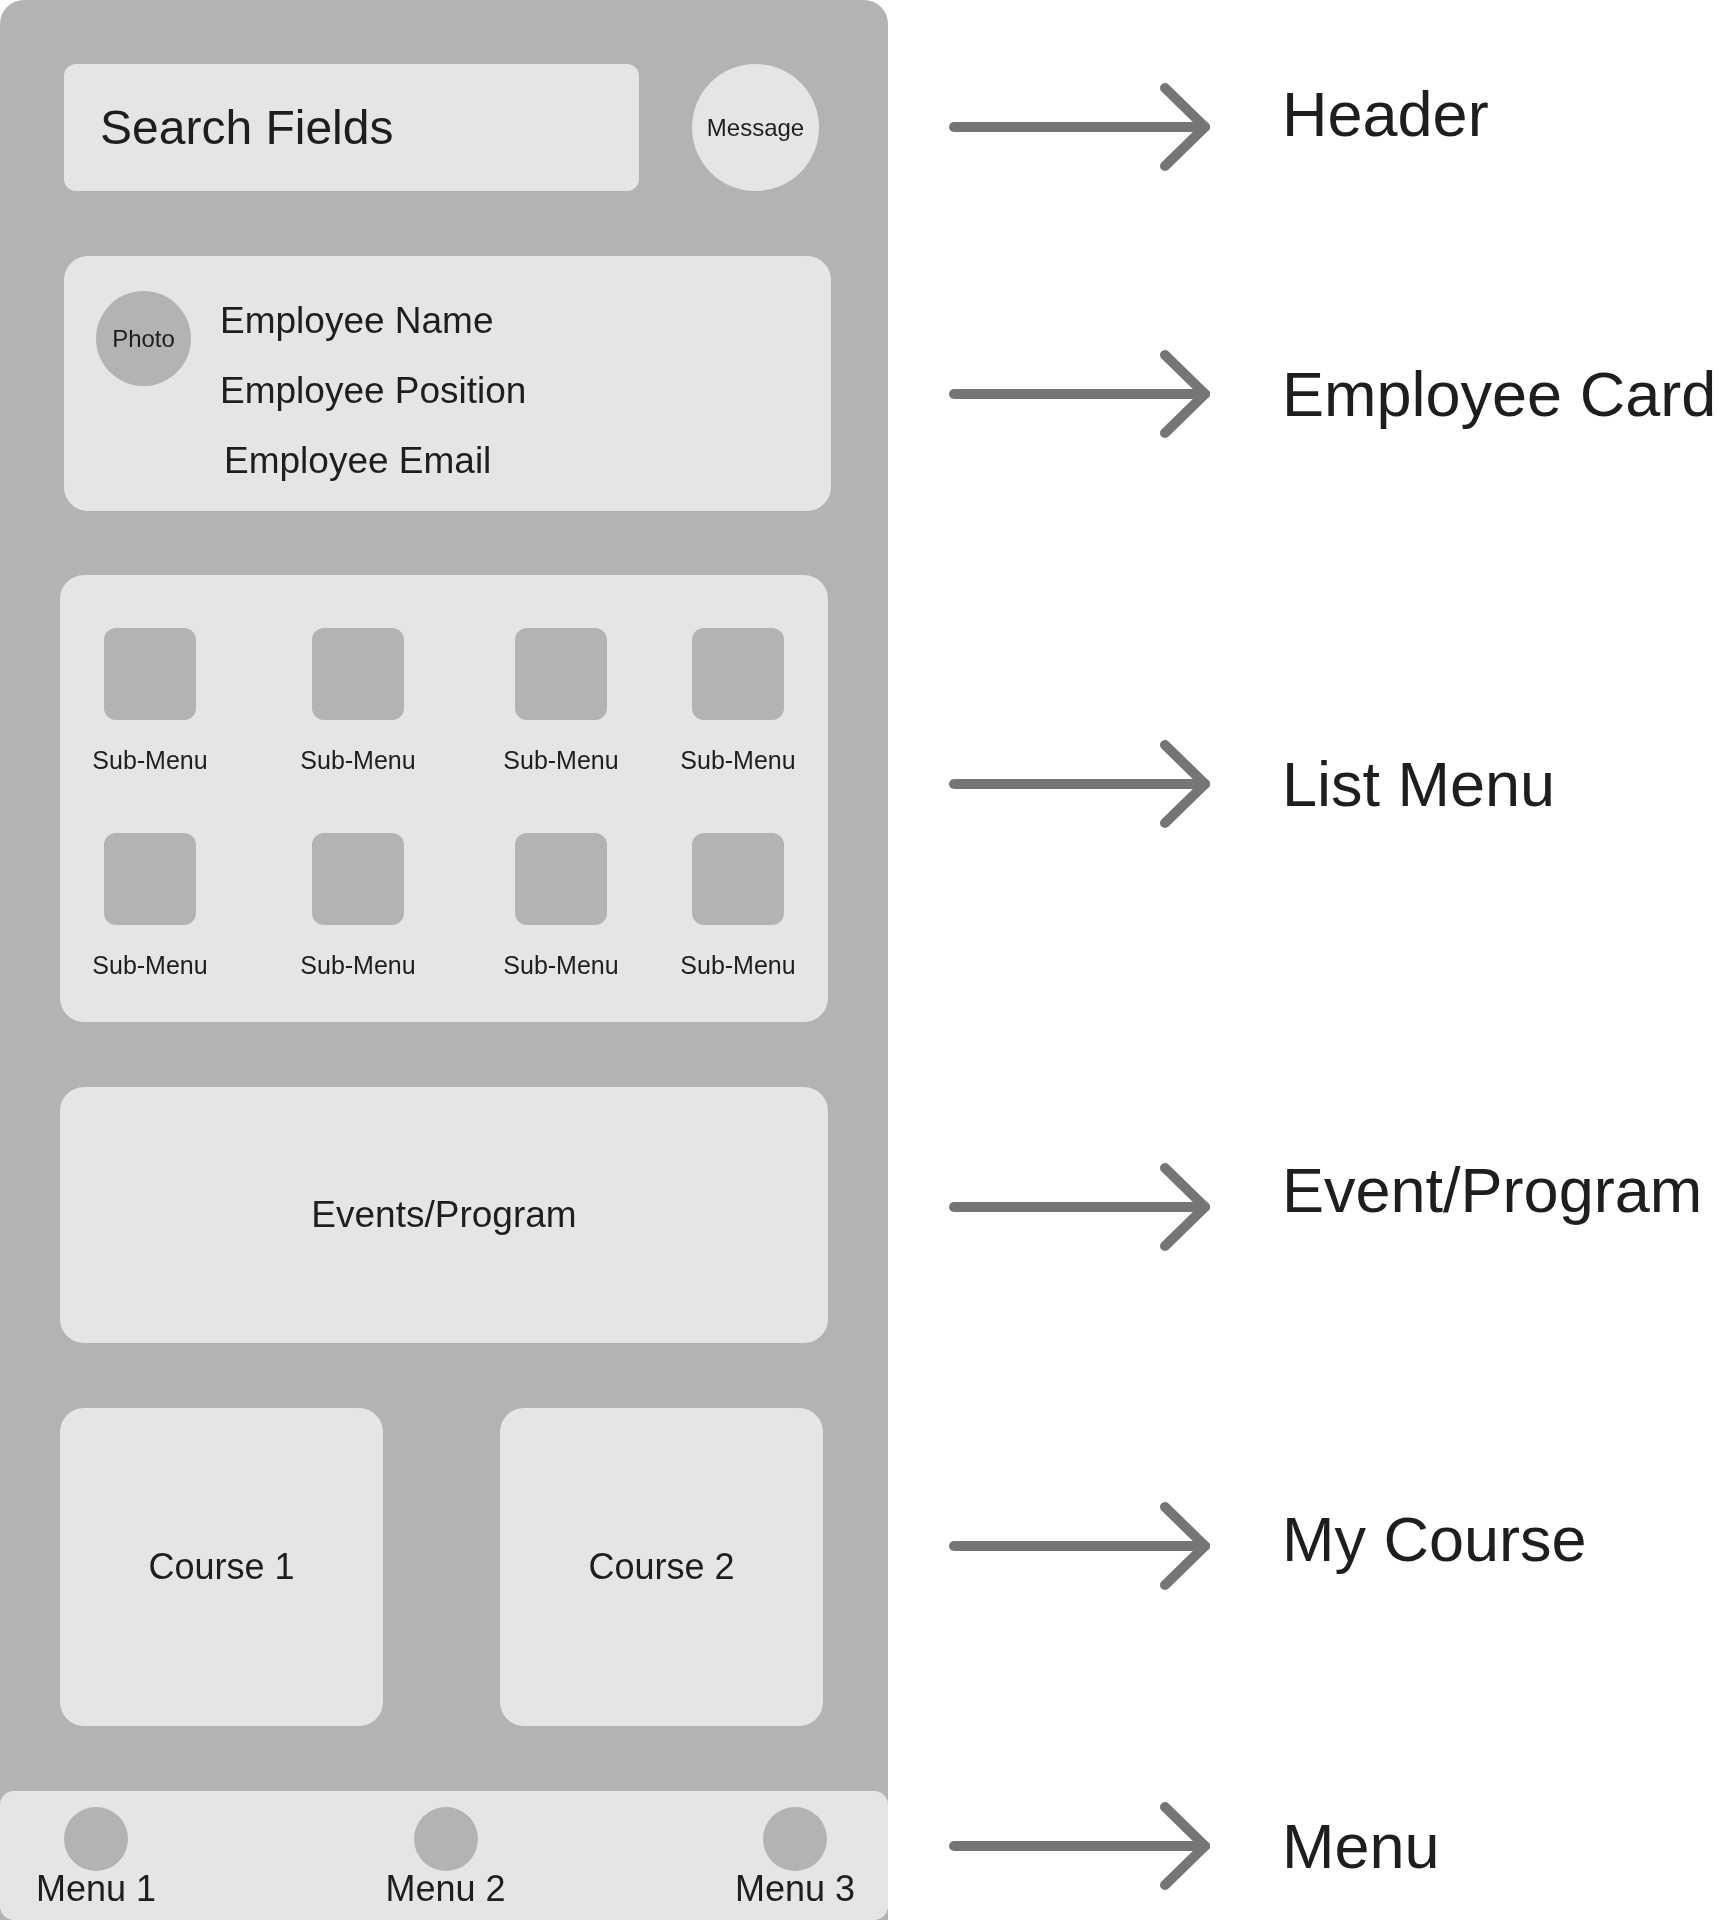 Image resolution: width=1736 pixels, height=1920 pixels. What do you see at coordinates (358, 461) in the screenshot?
I see `employee-email: Employee Email` at bounding box center [358, 461].